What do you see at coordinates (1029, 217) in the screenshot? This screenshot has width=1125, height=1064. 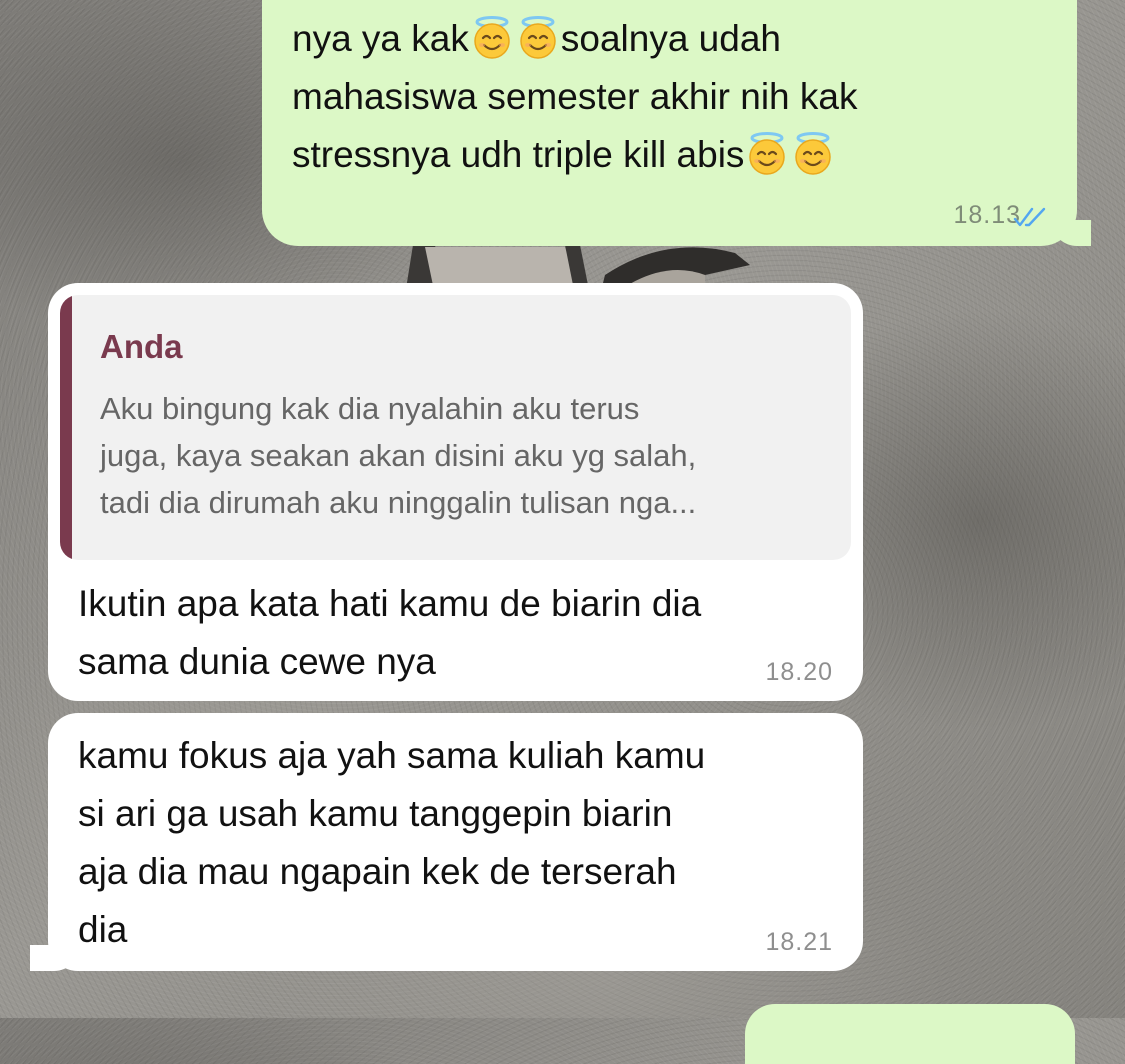 I see `double-check-read-icon` at bounding box center [1029, 217].